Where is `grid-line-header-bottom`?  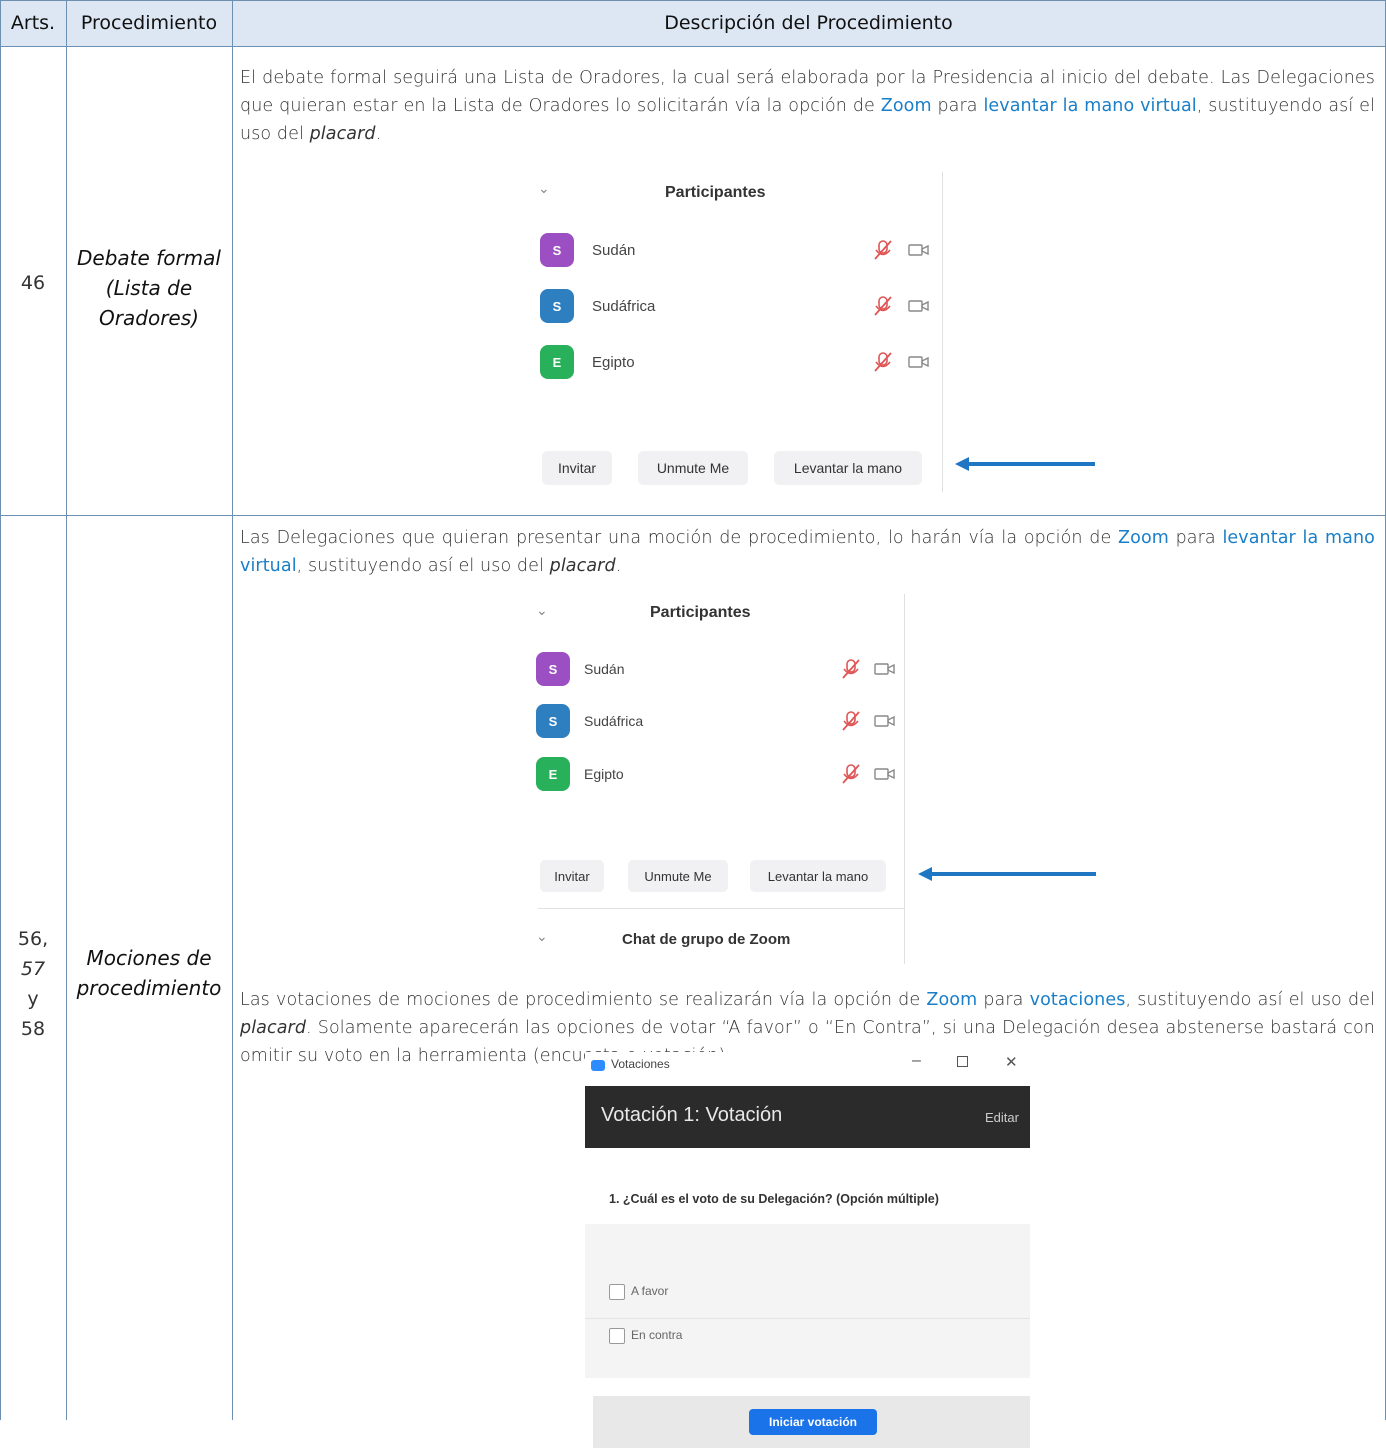
grid-line-header-bottom is located at coordinates (693, 46).